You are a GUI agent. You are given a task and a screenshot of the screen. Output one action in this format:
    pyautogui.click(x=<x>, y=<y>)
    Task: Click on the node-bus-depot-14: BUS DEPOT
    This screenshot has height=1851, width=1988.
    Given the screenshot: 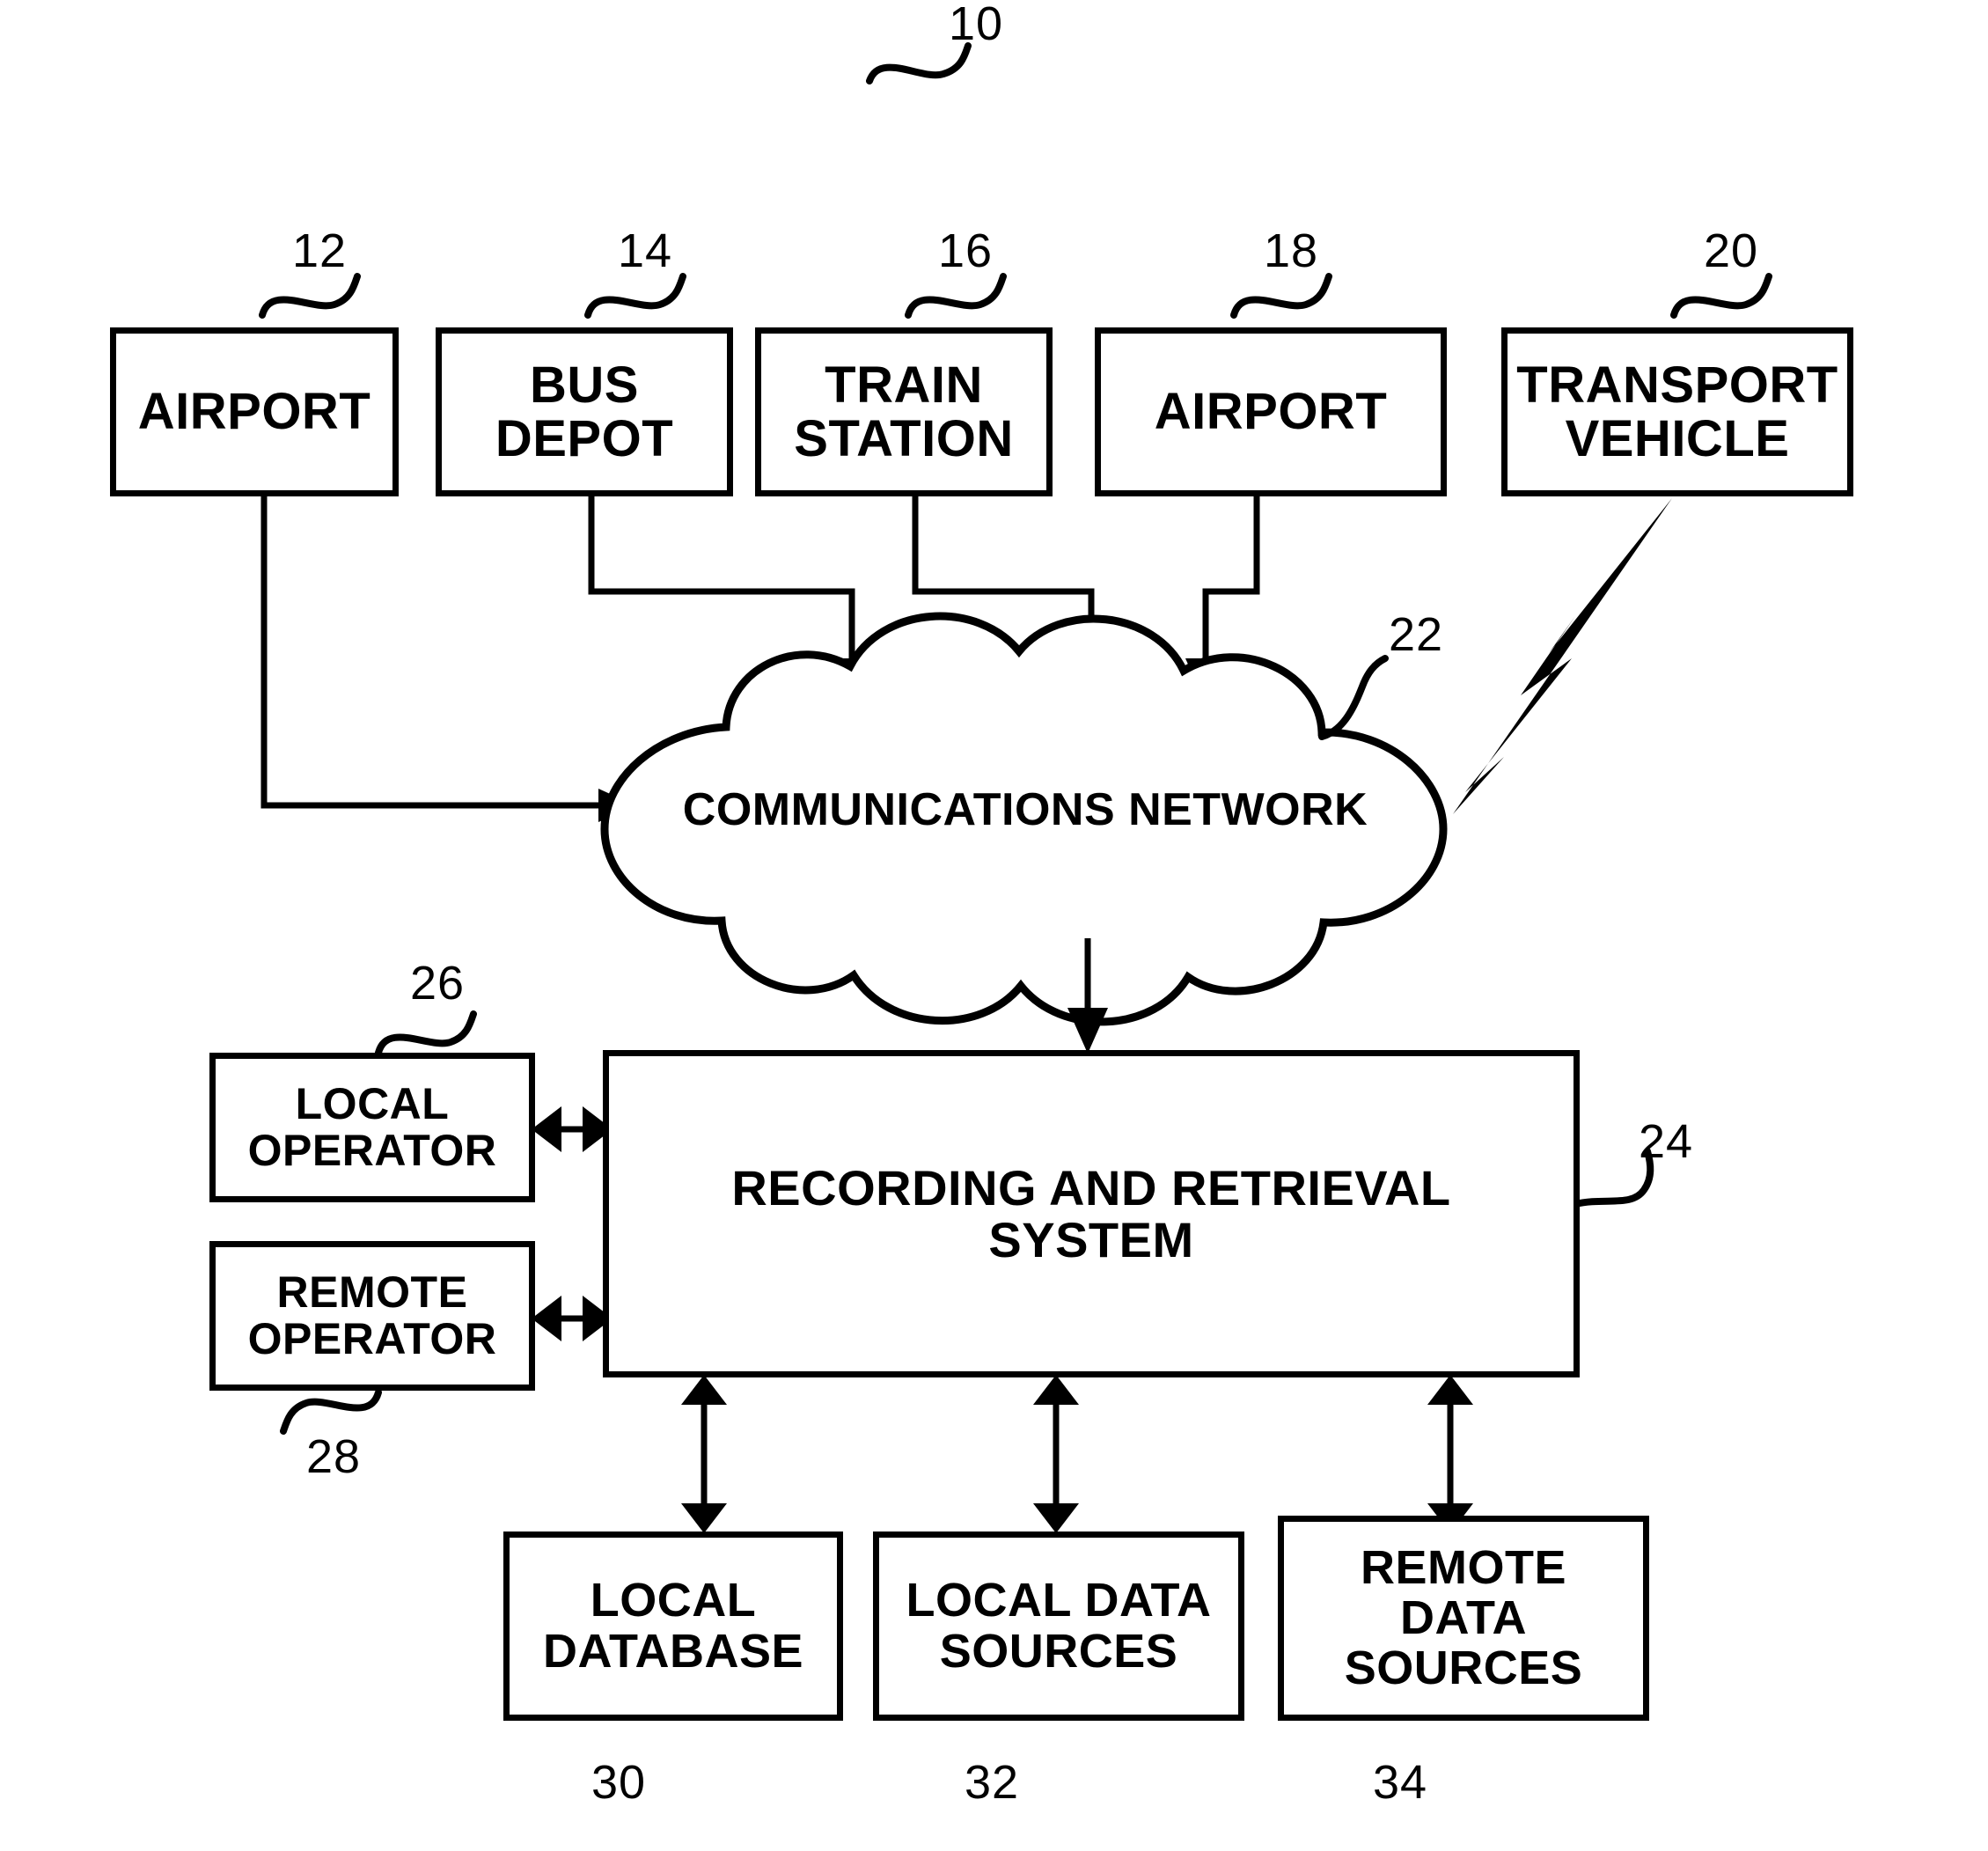 What is the action you would take?
    pyautogui.click(x=585, y=411)
    